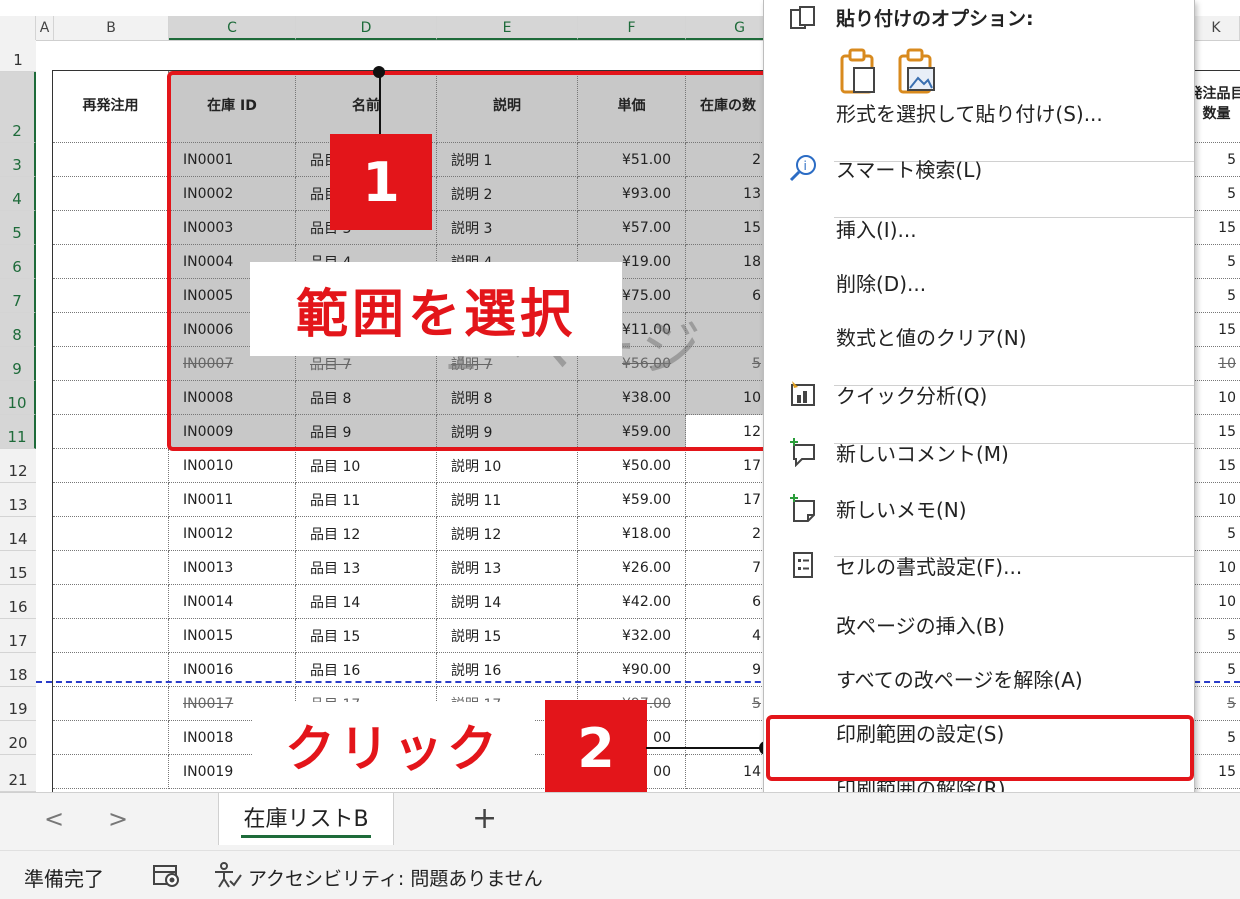 This screenshot has width=1240, height=899. What do you see at coordinates (18, 398) in the screenshot?
I see `row-header-10: 10` at bounding box center [18, 398].